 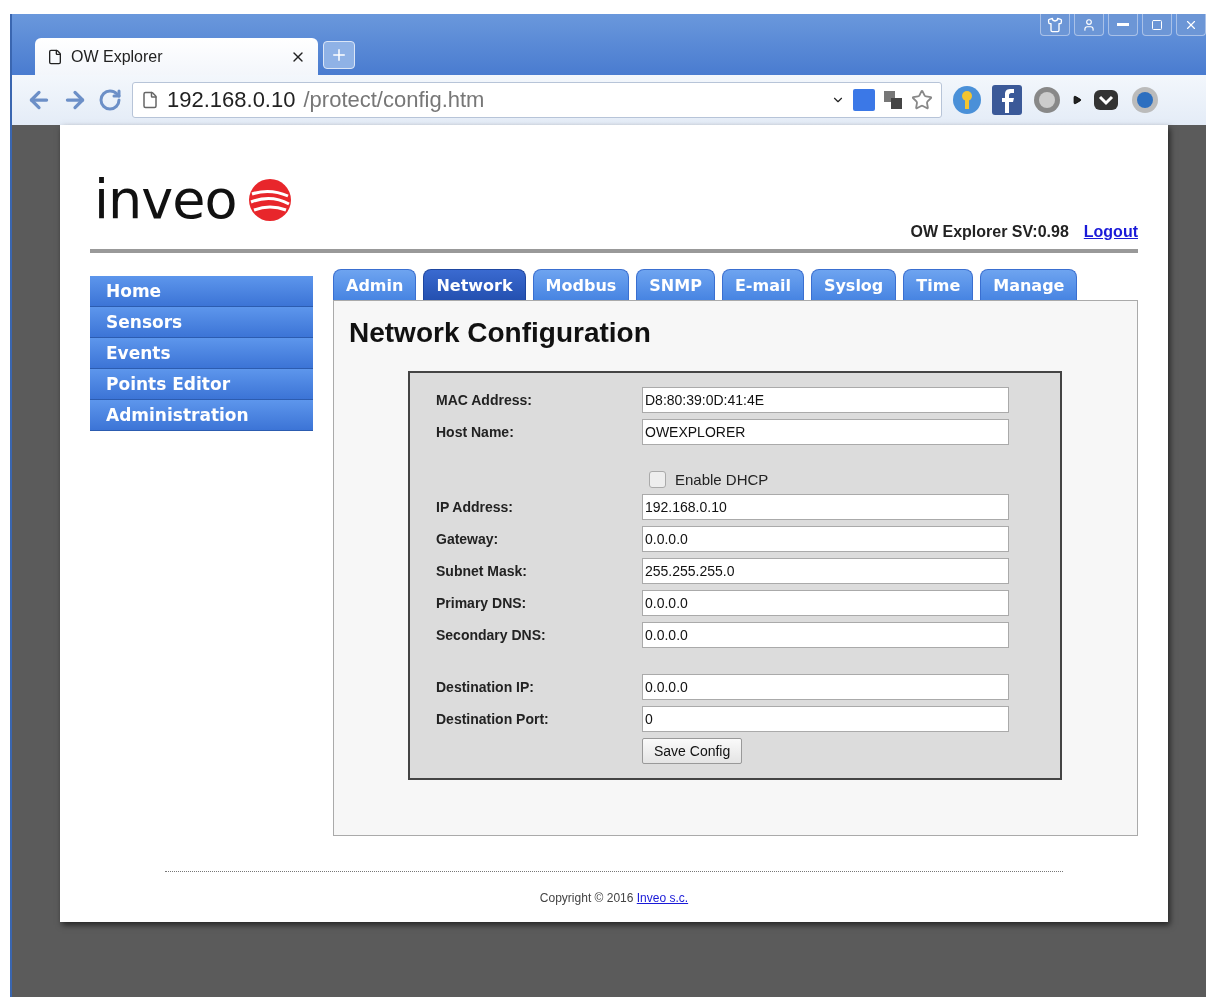 I want to click on dhcp-checkbox: Enable DHCP, so click(x=825, y=479).